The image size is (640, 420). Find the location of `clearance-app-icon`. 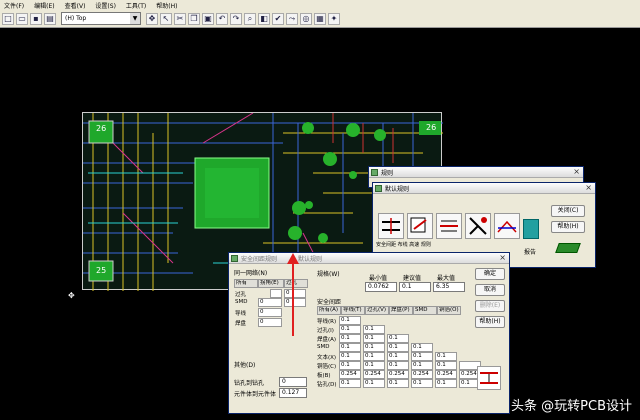

clearance-app-icon is located at coordinates (234, 258).